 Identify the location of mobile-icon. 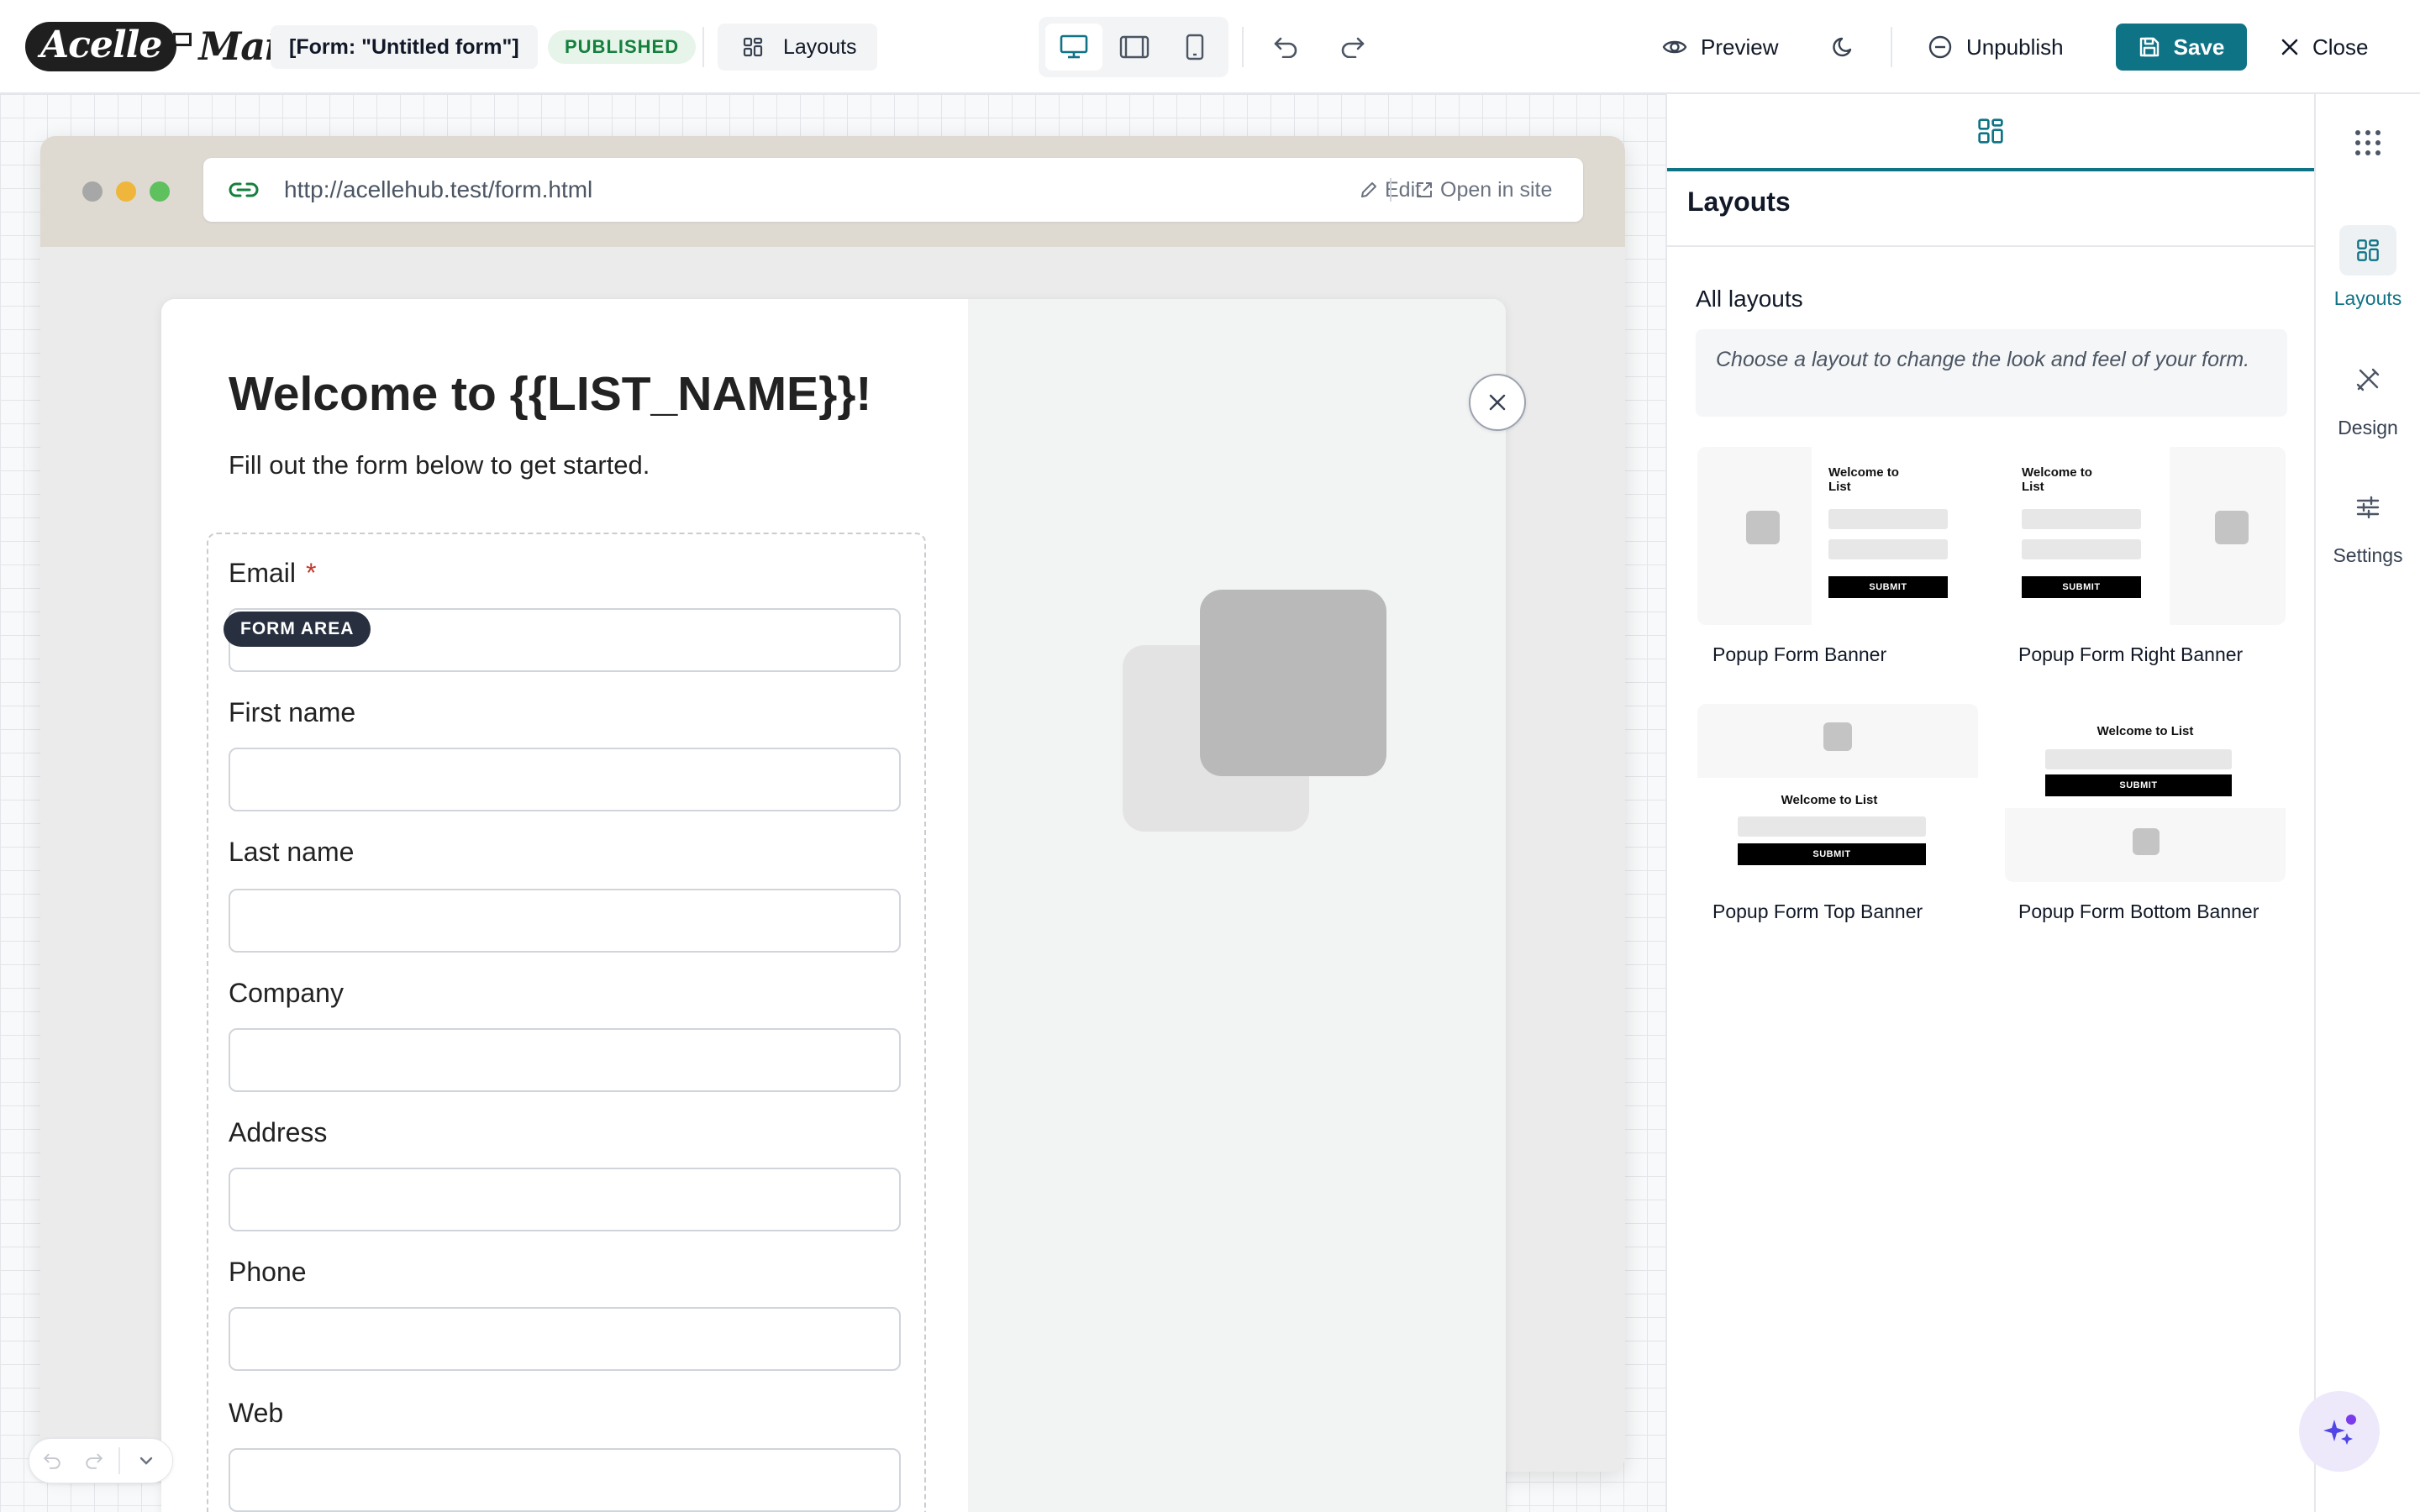
(1195, 47).